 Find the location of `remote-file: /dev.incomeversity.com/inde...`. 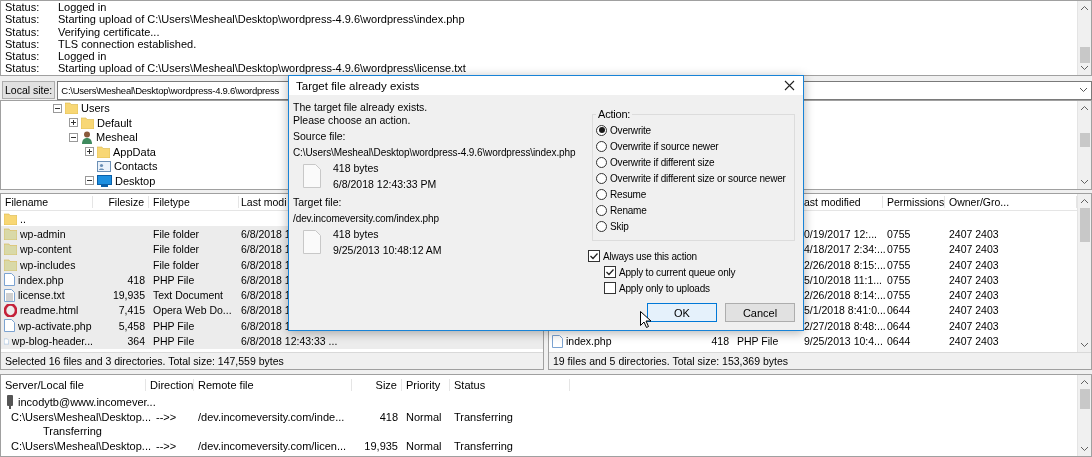

remote-file: /dev.incomeversity.com/inde... is located at coordinates (271, 416).